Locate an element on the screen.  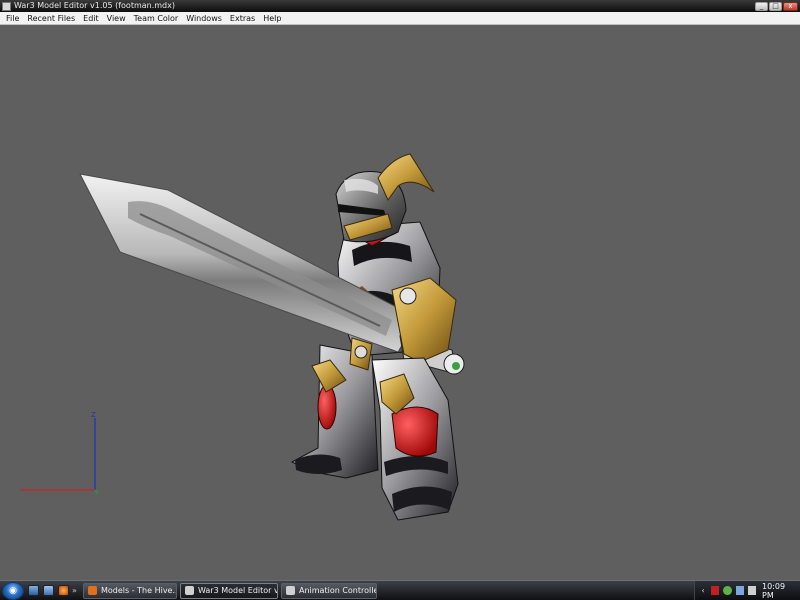
network-icon is located at coordinates (739, 590).